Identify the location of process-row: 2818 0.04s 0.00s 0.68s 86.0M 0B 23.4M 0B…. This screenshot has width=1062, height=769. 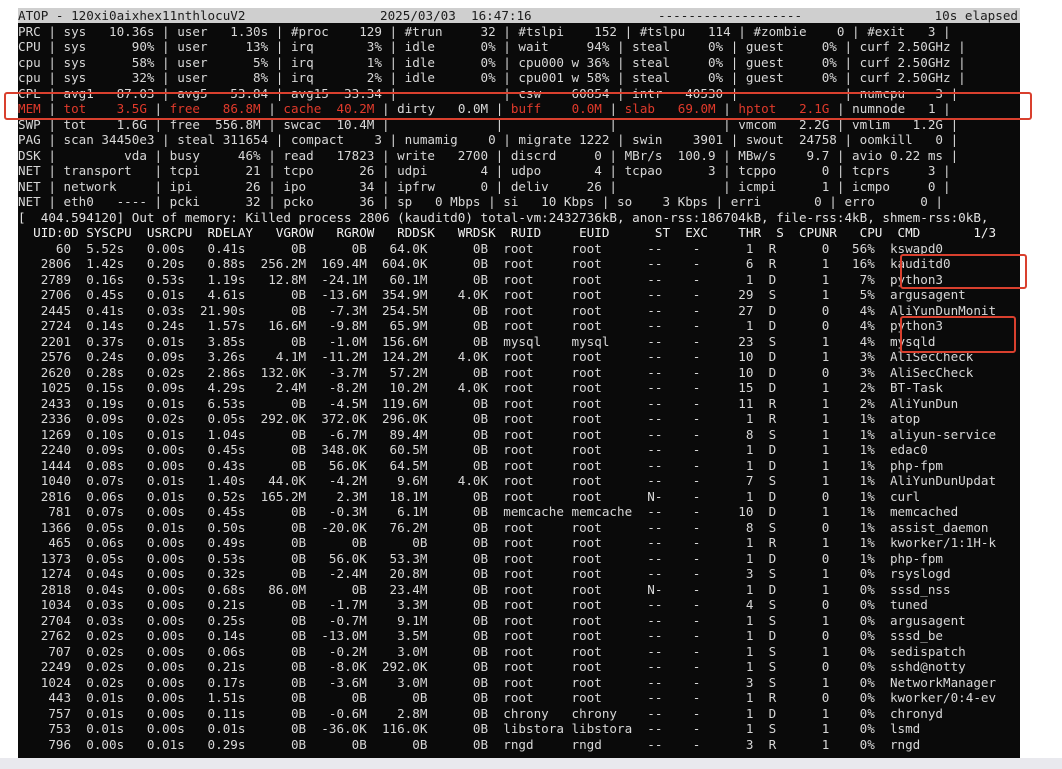
(484, 589).